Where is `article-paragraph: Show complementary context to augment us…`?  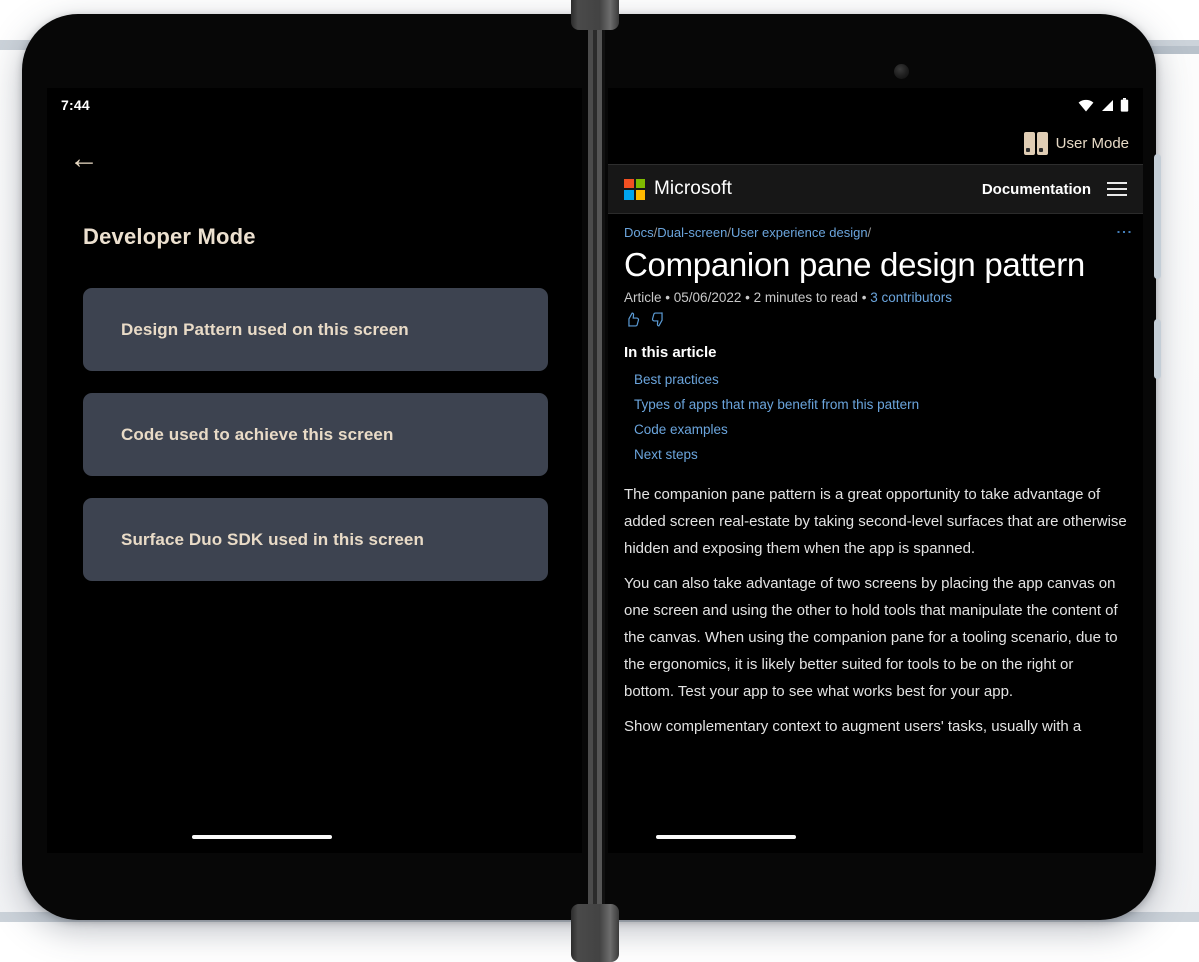
article-paragraph: Show complementary context to augment us… is located at coordinates (853, 726).